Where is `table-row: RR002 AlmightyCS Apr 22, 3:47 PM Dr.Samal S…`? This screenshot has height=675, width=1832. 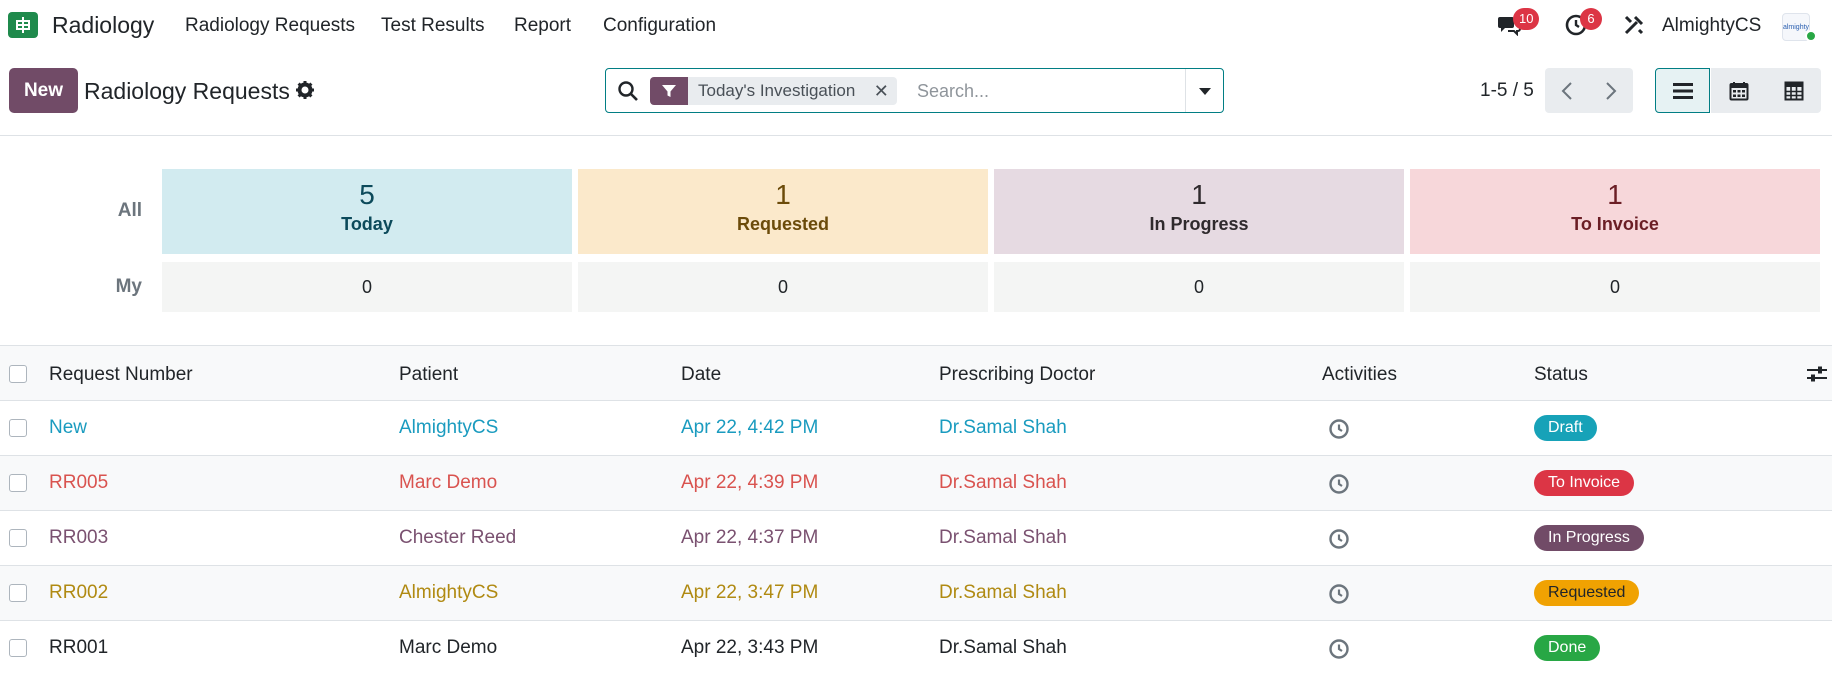
table-row: RR002 AlmightyCS Apr 22, 3:47 PM Dr.Samal S… is located at coordinates (916, 593).